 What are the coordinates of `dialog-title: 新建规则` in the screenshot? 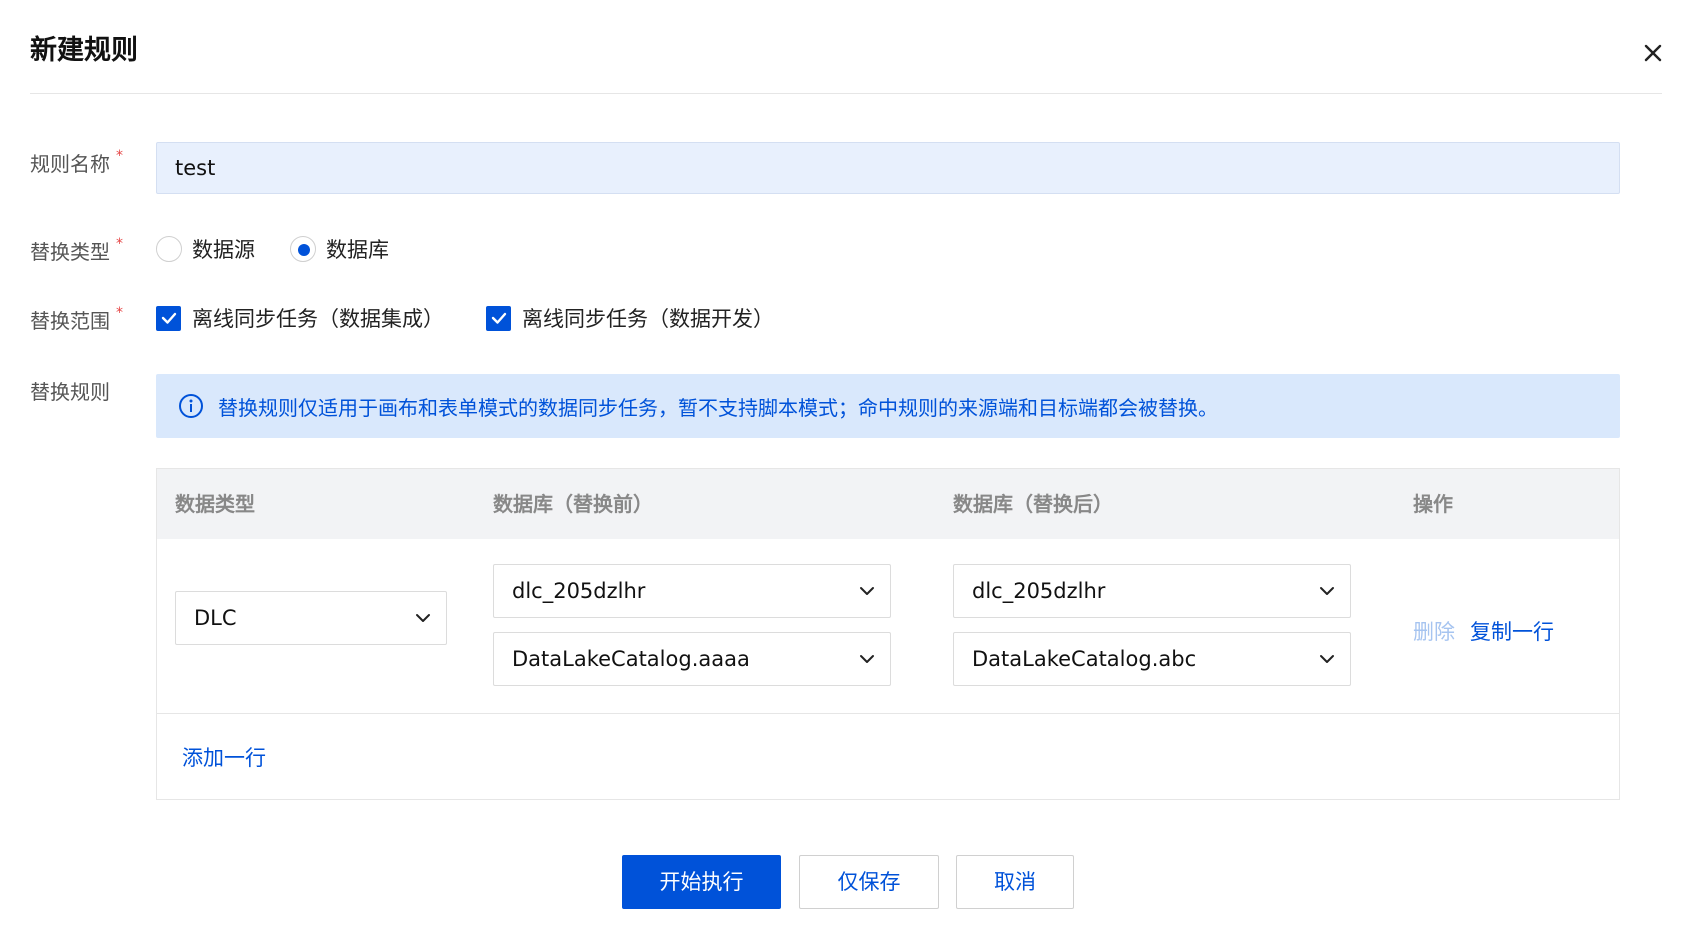 It's located at (84, 50).